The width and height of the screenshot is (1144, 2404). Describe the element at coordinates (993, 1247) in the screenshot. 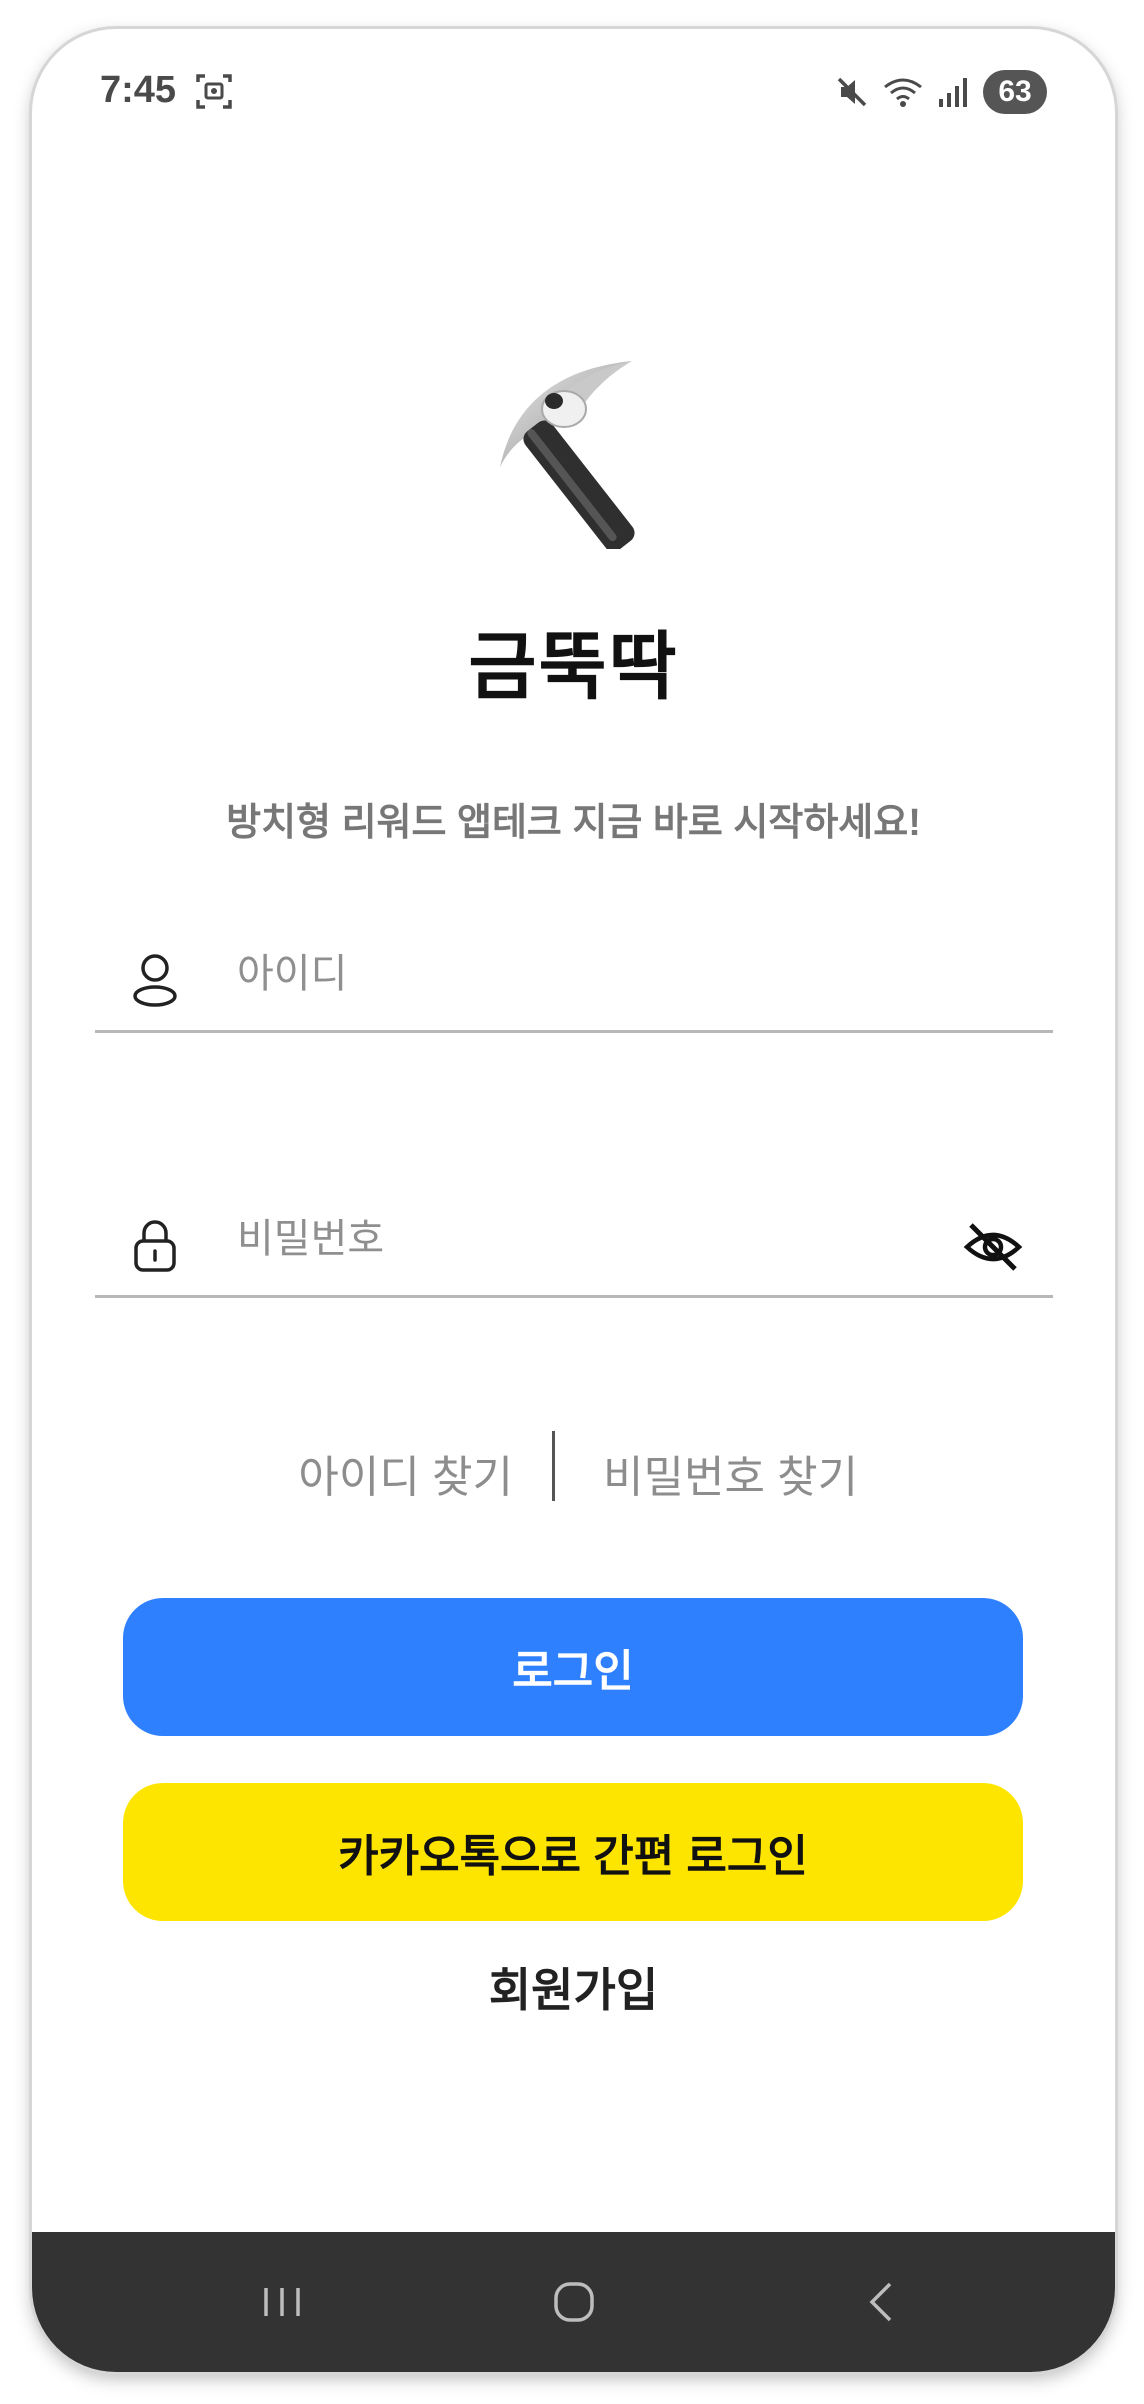

I see `eye-off-icon` at that location.